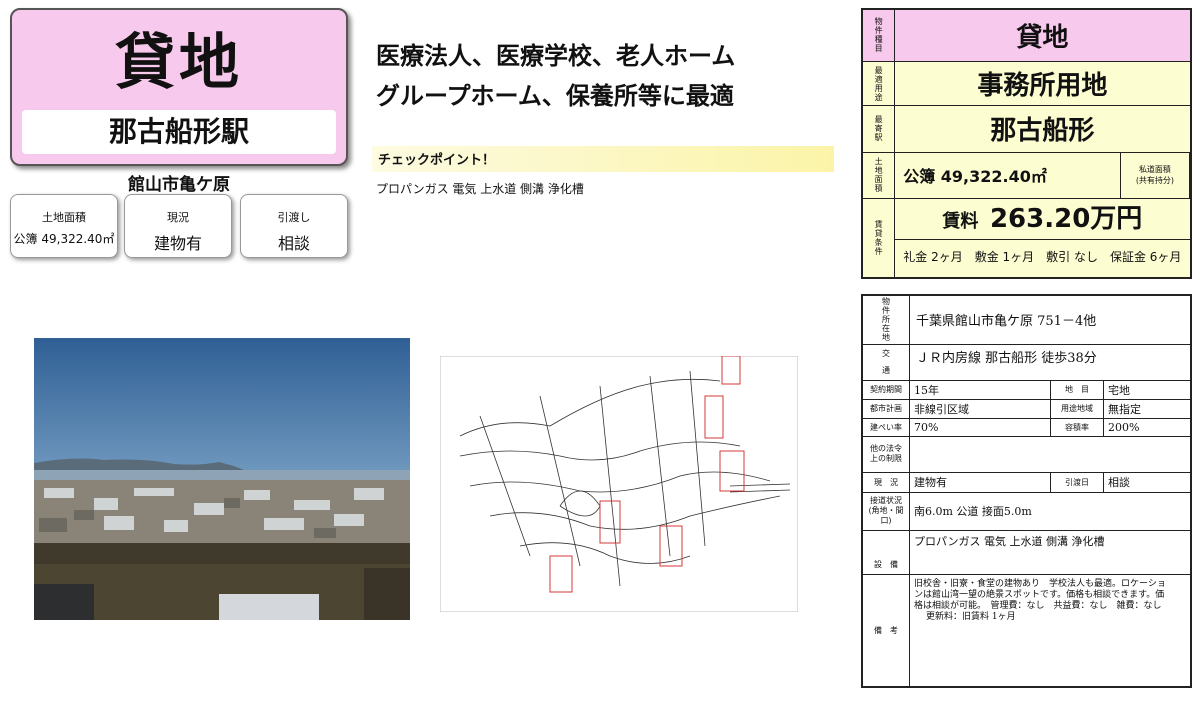 Image resolution: width=1200 pixels, height=701 pixels. What do you see at coordinates (1077, 482) in the screenshot?
I see `label-handover-date: 引渡日` at bounding box center [1077, 482].